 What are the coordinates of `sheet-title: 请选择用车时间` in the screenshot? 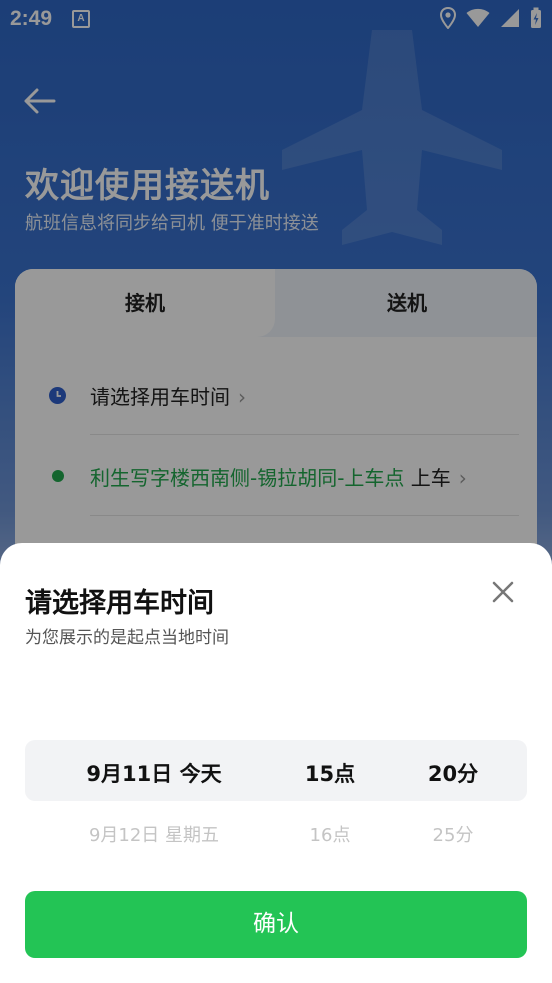 It's located at (119, 603).